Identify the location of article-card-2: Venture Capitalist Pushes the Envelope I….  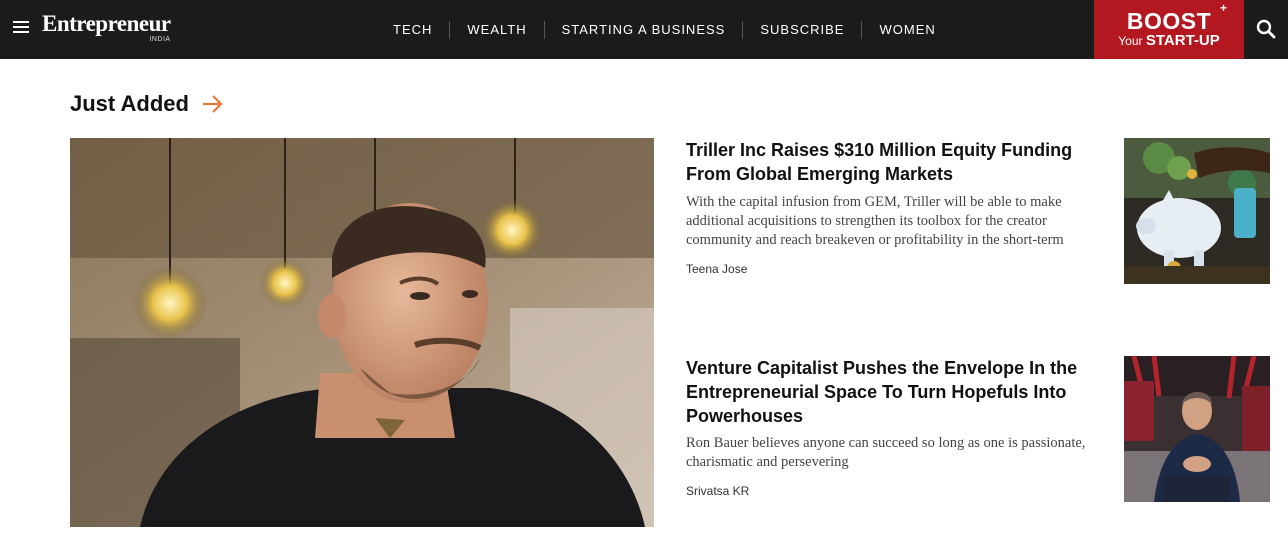
(891, 427).